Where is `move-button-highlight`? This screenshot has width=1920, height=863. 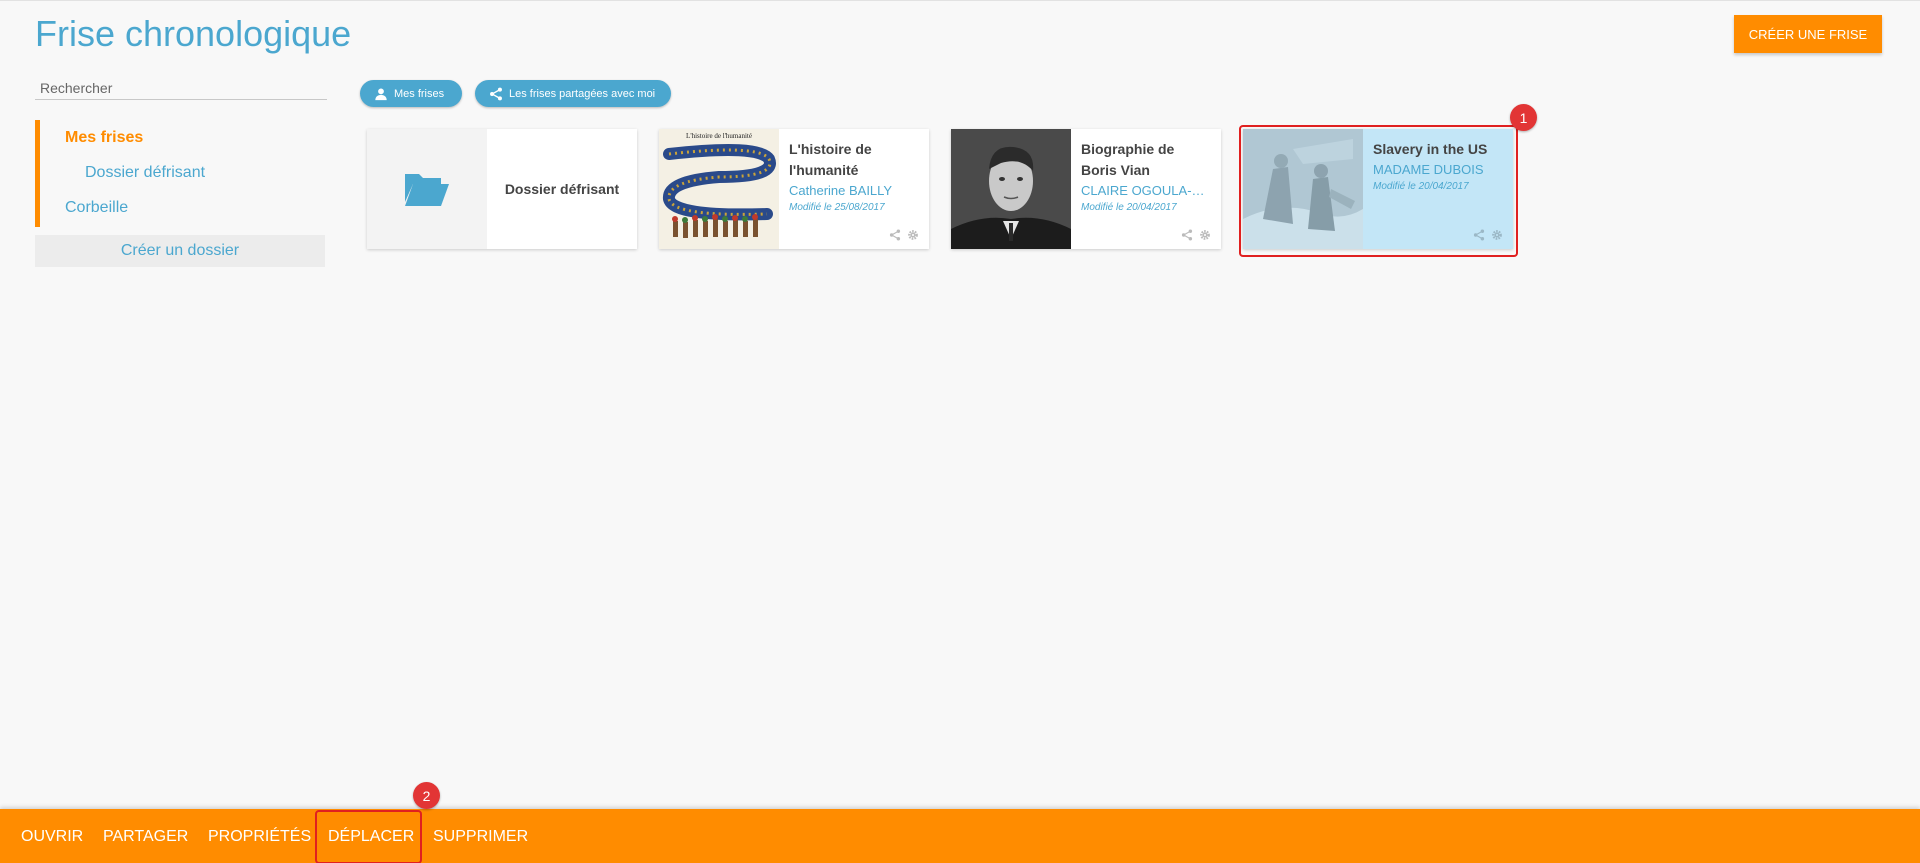
move-button-highlight is located at coordinates (368, 836).